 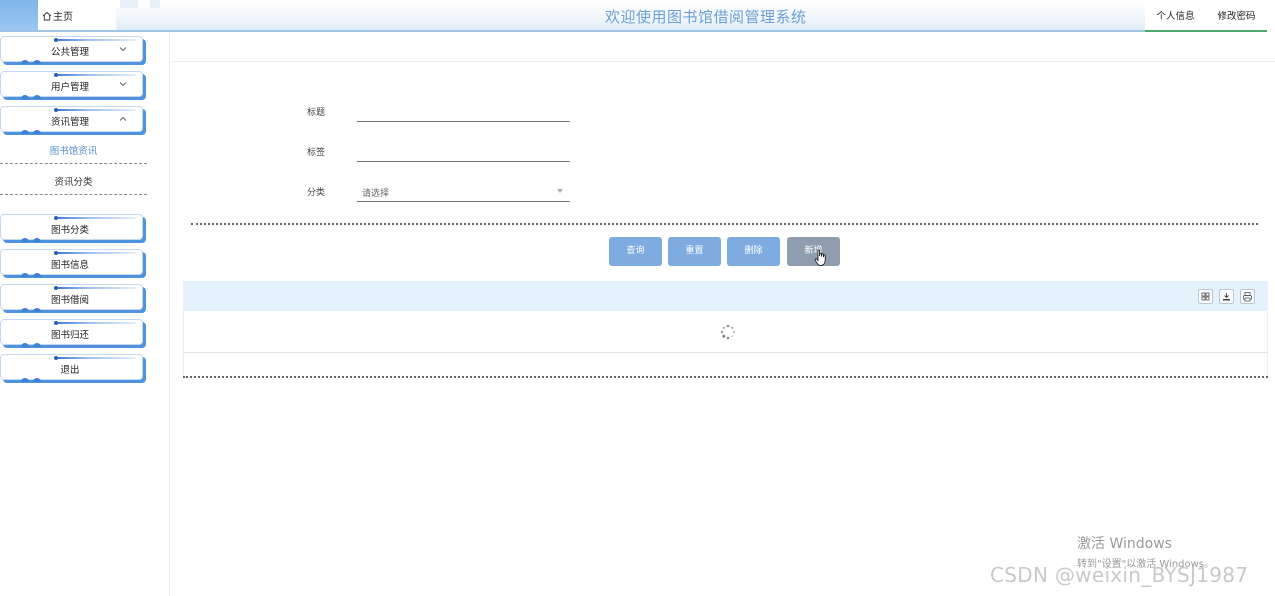 What do you see at coordinates (63, 17) in the screenshot?
I see `home-label: 主页` at bounding box center [63, 17].